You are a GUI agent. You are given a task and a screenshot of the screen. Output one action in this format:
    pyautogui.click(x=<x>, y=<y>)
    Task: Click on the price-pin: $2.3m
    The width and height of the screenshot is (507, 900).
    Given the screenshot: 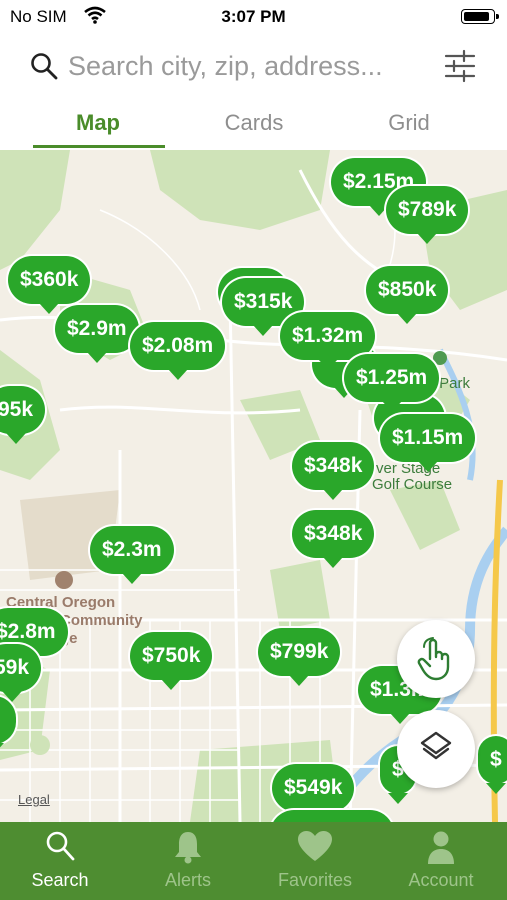 What is the action you would take?
    pyautogui.click(x=132, y=555)
    